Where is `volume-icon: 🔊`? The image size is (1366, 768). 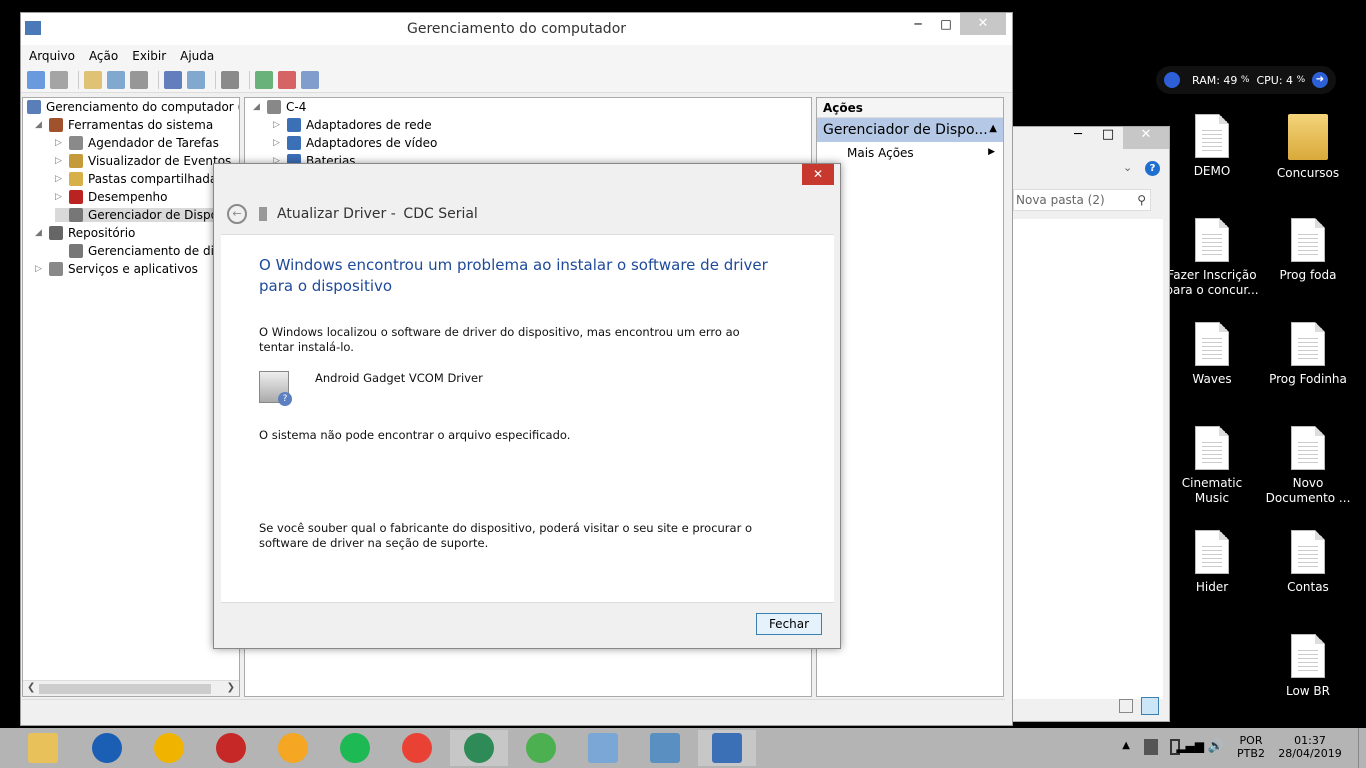
volume-icon: 🔊 is located at coordinates (1216, 746).